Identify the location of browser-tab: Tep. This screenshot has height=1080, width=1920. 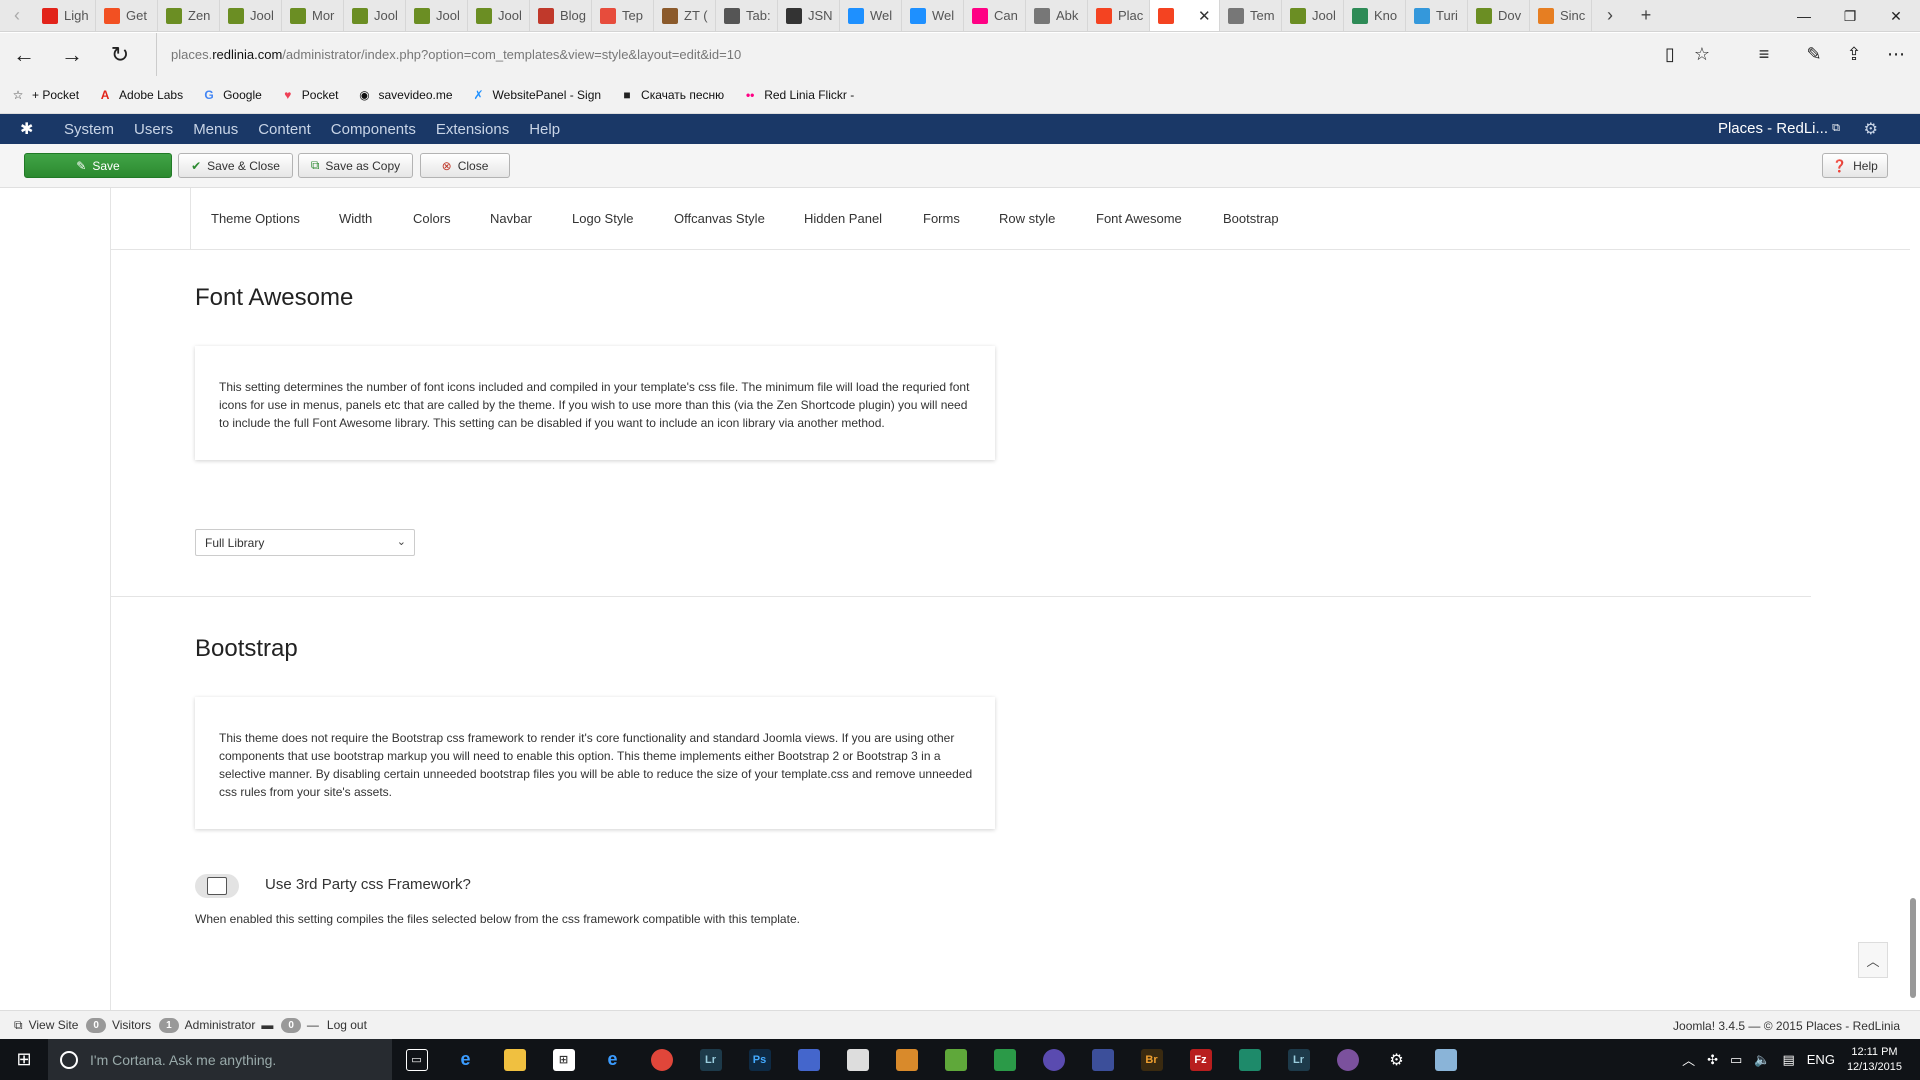
(623, 15).